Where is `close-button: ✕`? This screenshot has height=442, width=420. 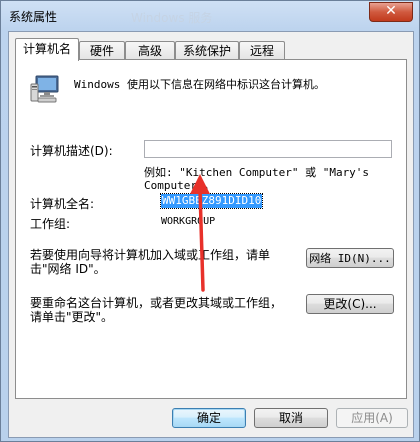 close-button: ✕ is located at coordinates (391, 12).